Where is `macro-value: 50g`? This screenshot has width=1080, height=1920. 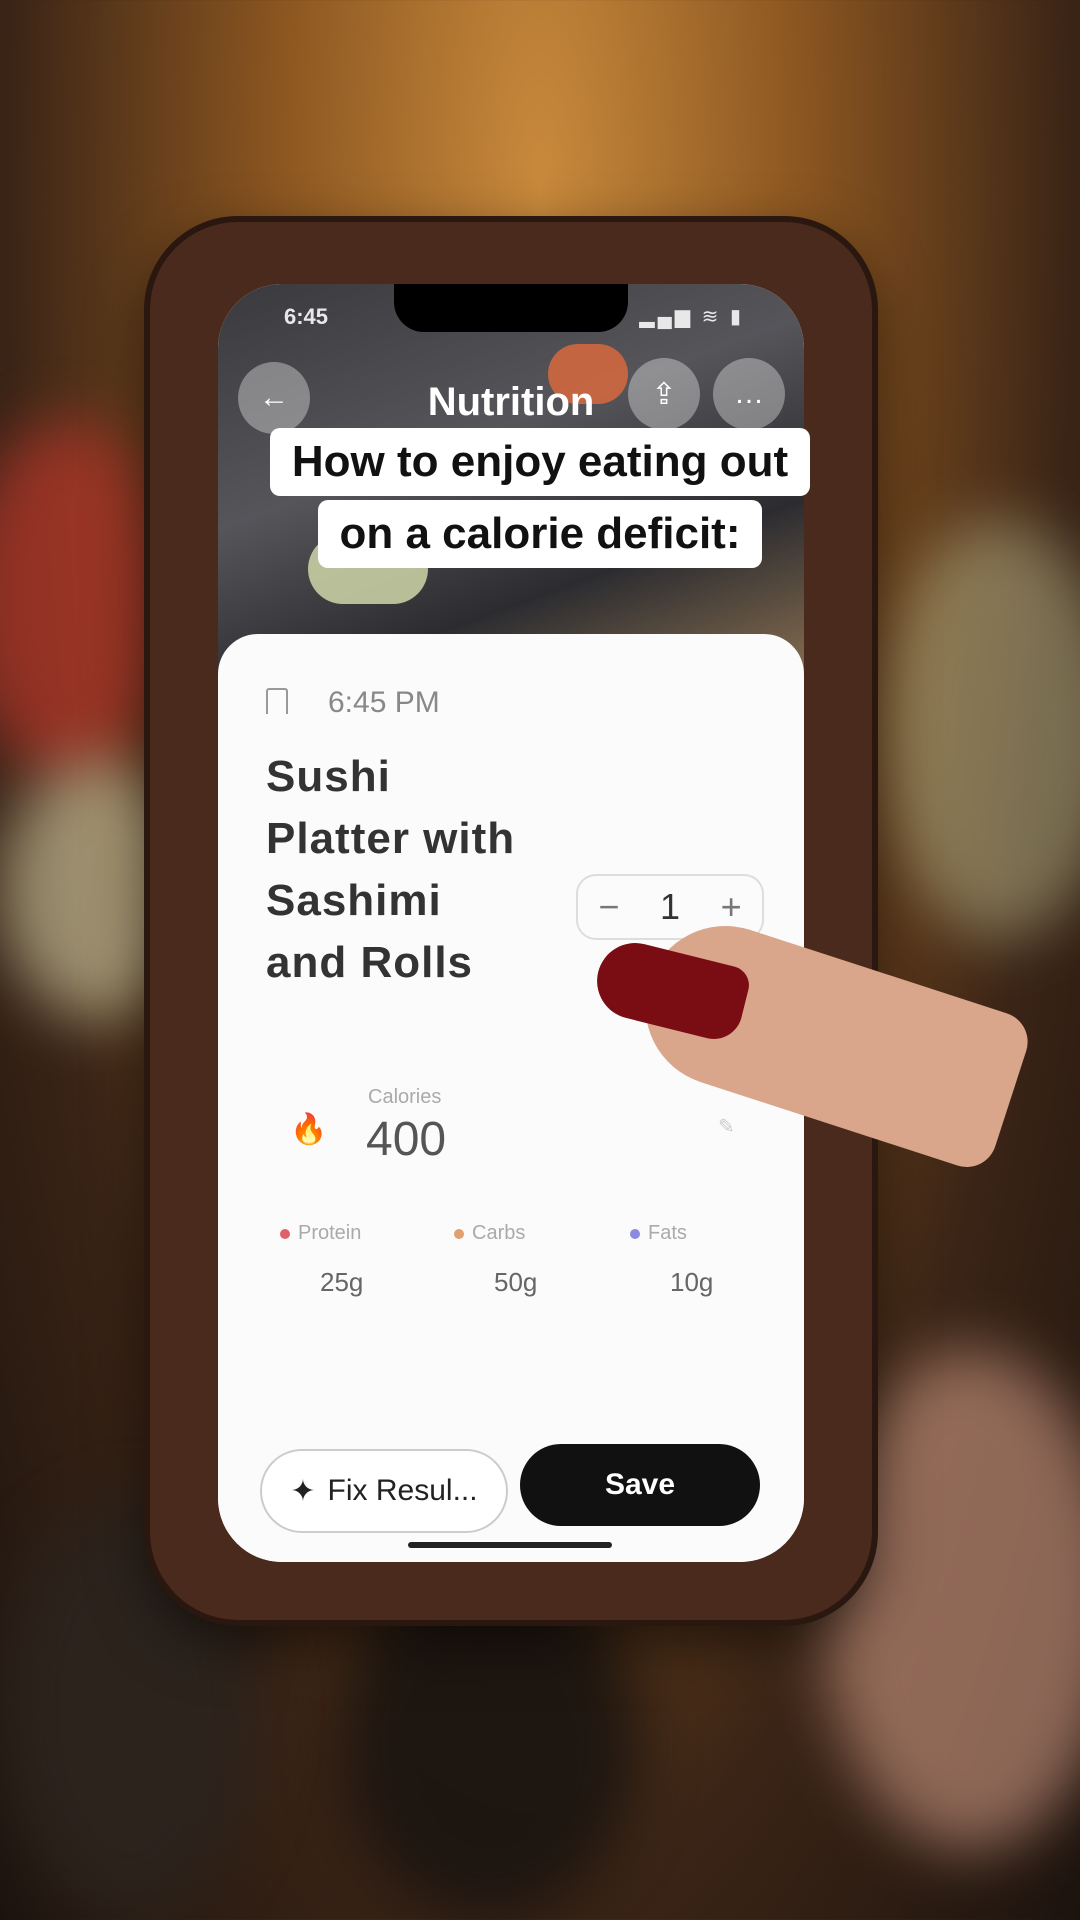
macro-value: 50g is located at coordinates (516, 1282).